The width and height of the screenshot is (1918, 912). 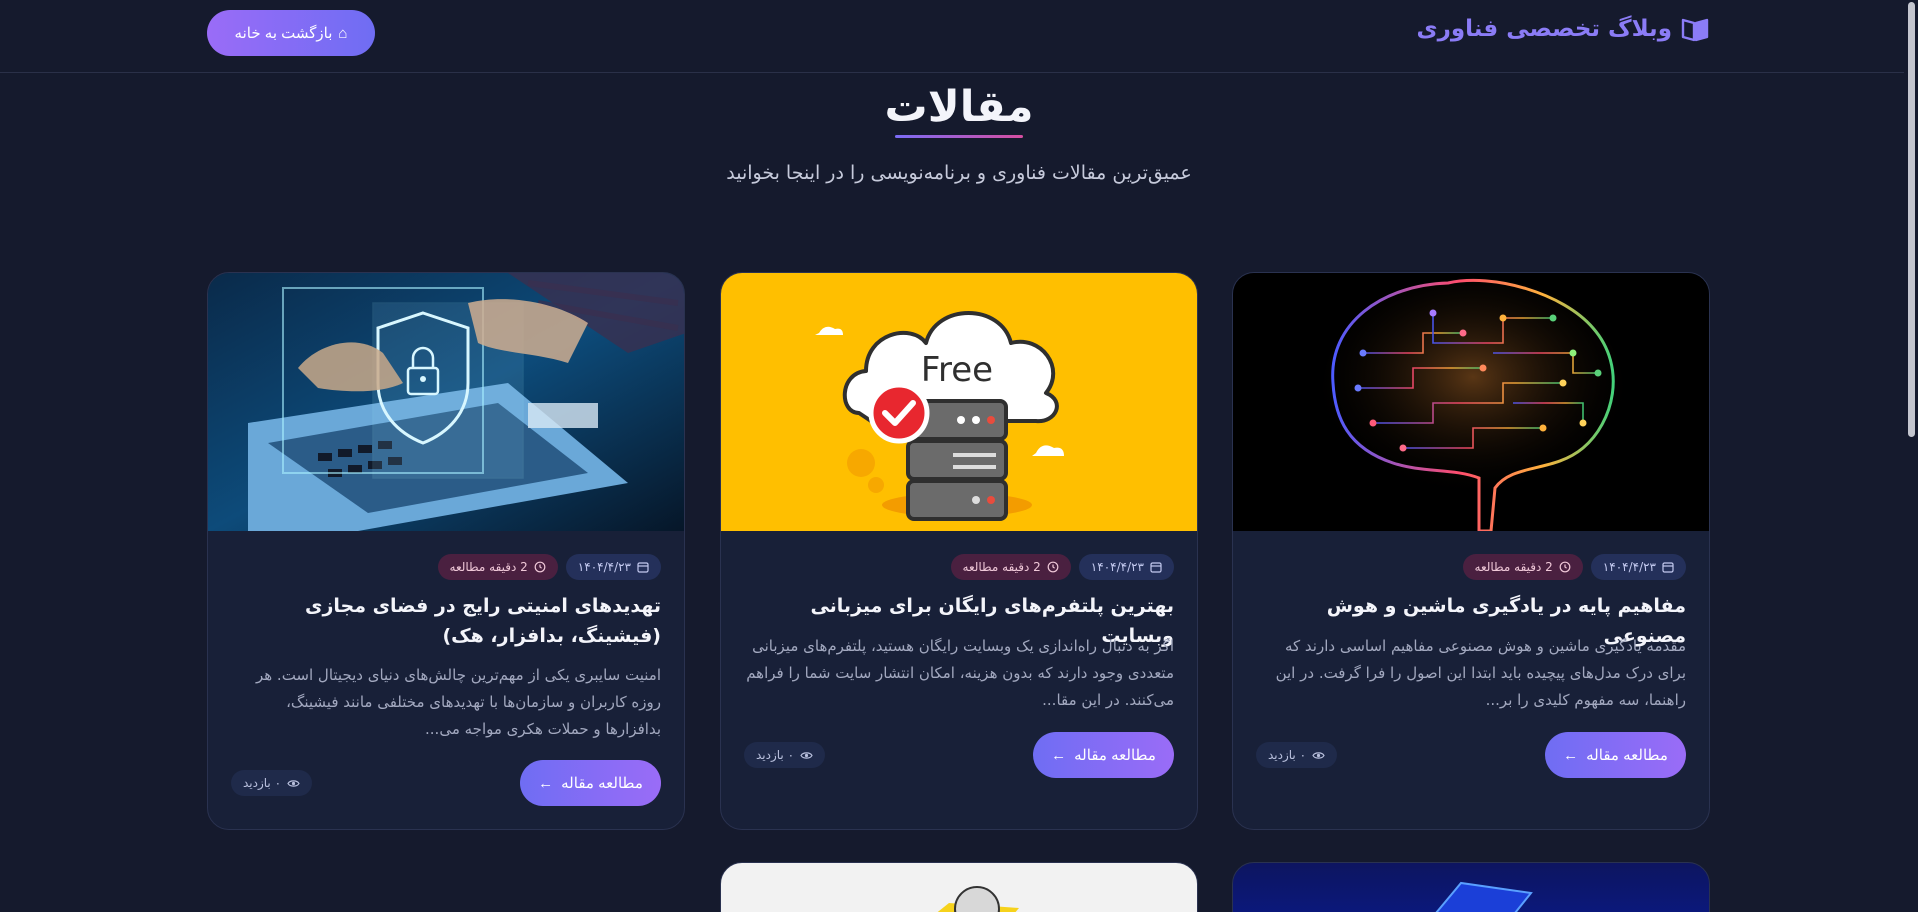 I want to click on article-image-free-hosting: Free, so click(x=959, y=402).